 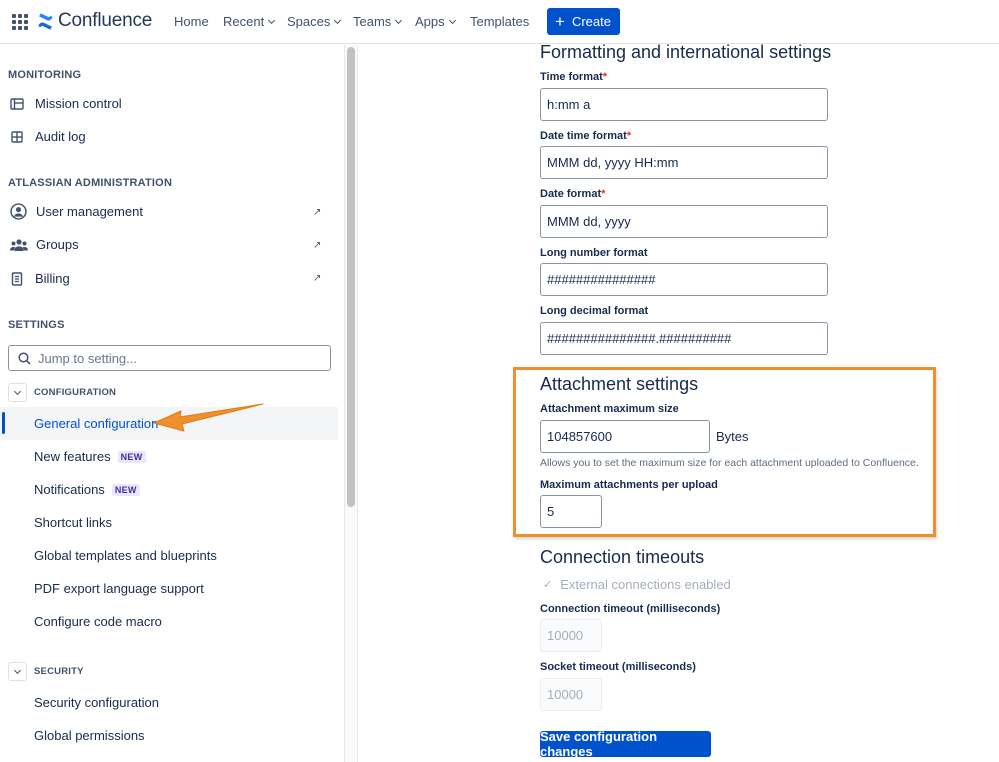 What do you see at coordinates (20, 22) in the screenshot?
I see `app-switcher-icon` at bounding box center [20, 22].